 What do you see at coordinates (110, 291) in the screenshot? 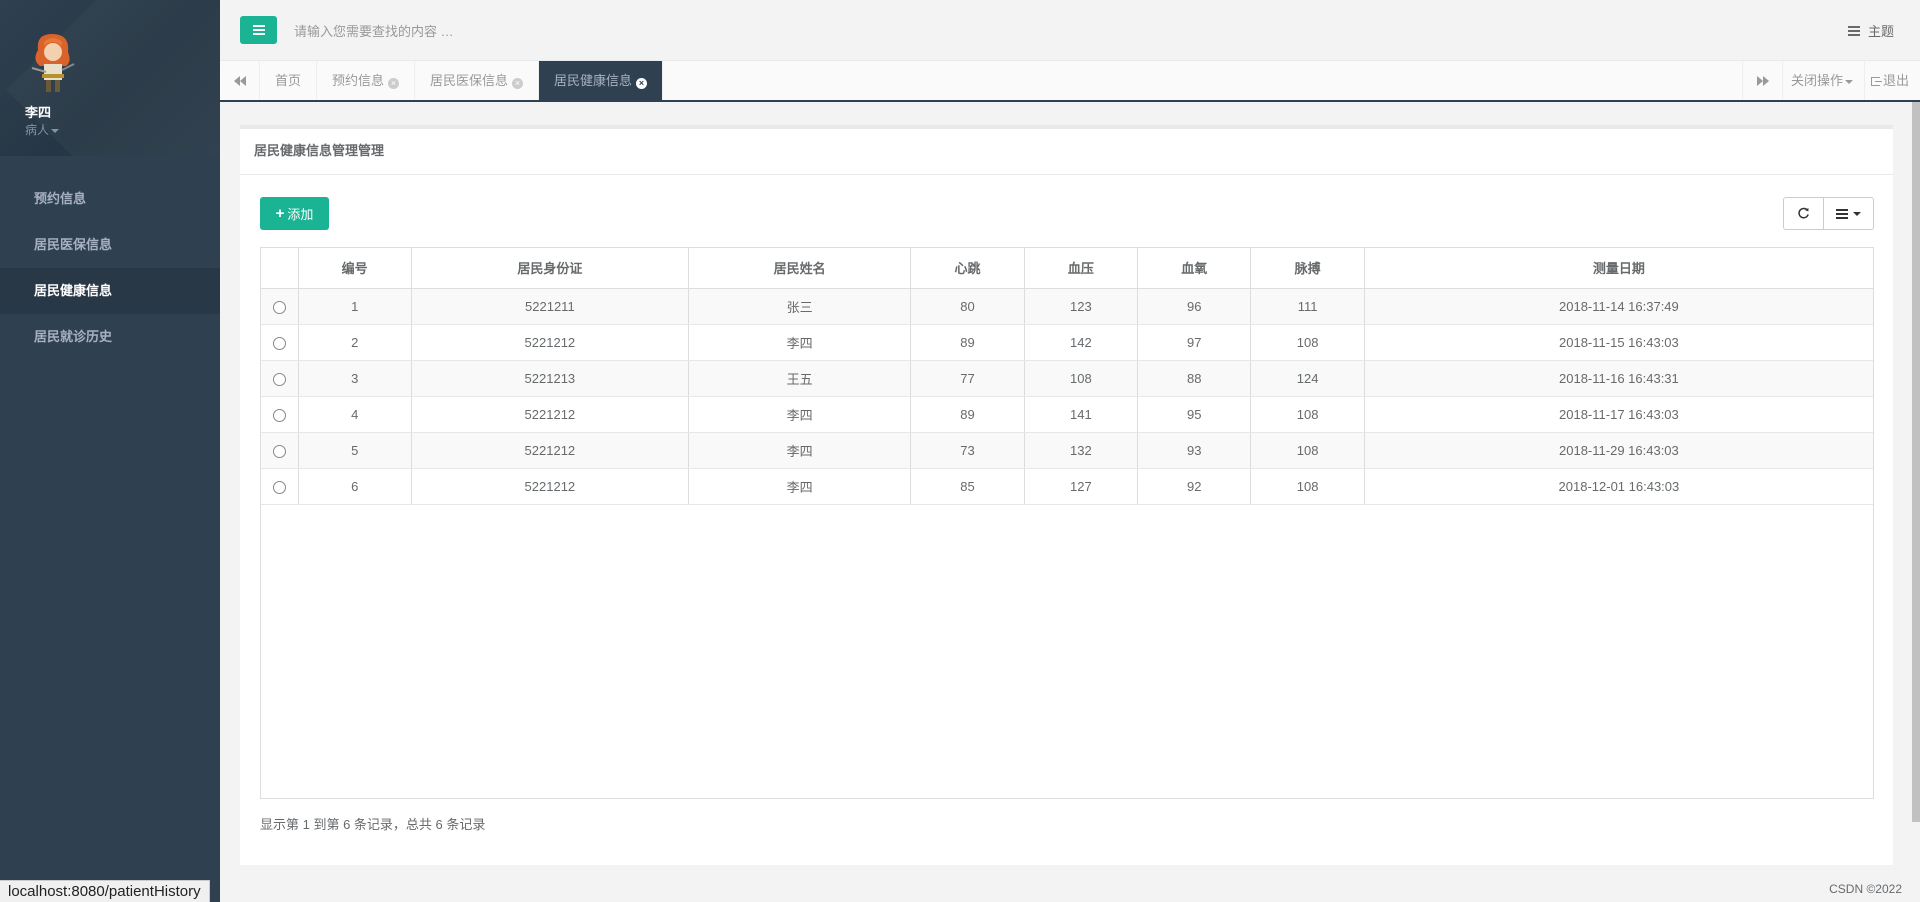
I see `sidebar-item-health-info: 居民健康信息` at bounding box center [110, 291].